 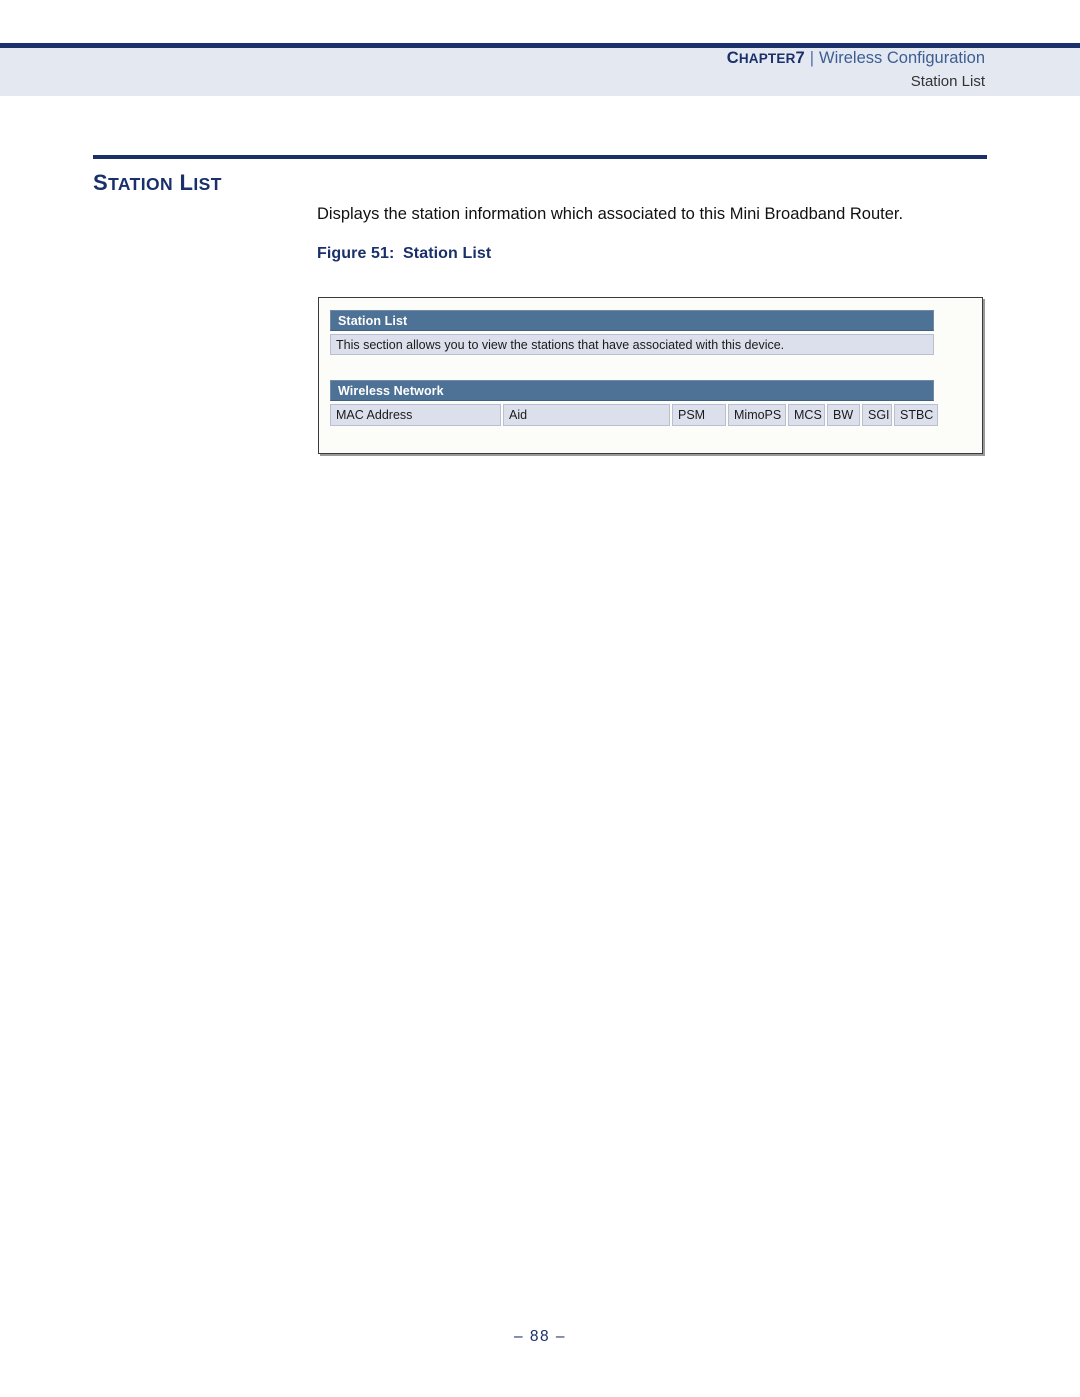 I want to click on chapter-word: CHAPTER, so click(x=761, y=58).